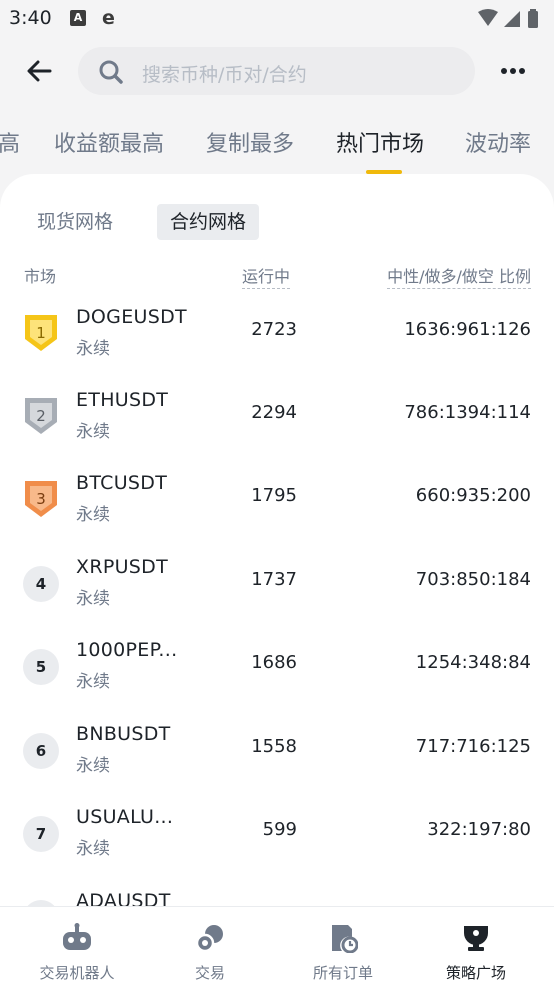  What do you see at coordinates (277, 509) in the screenshot?
I see `table-row: 3 BTCUSDT 永续 1795 660:935:200` at bounding box center [277, 509].